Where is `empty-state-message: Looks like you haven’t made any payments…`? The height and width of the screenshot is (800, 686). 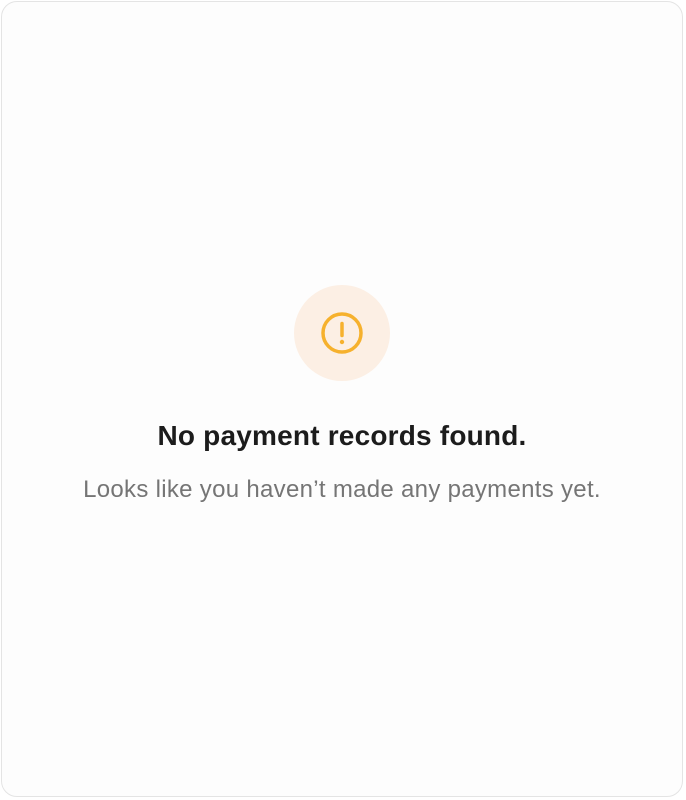 empty-state-message: Looks like you haven’t made any payments… is located at coordinates (342, 489).